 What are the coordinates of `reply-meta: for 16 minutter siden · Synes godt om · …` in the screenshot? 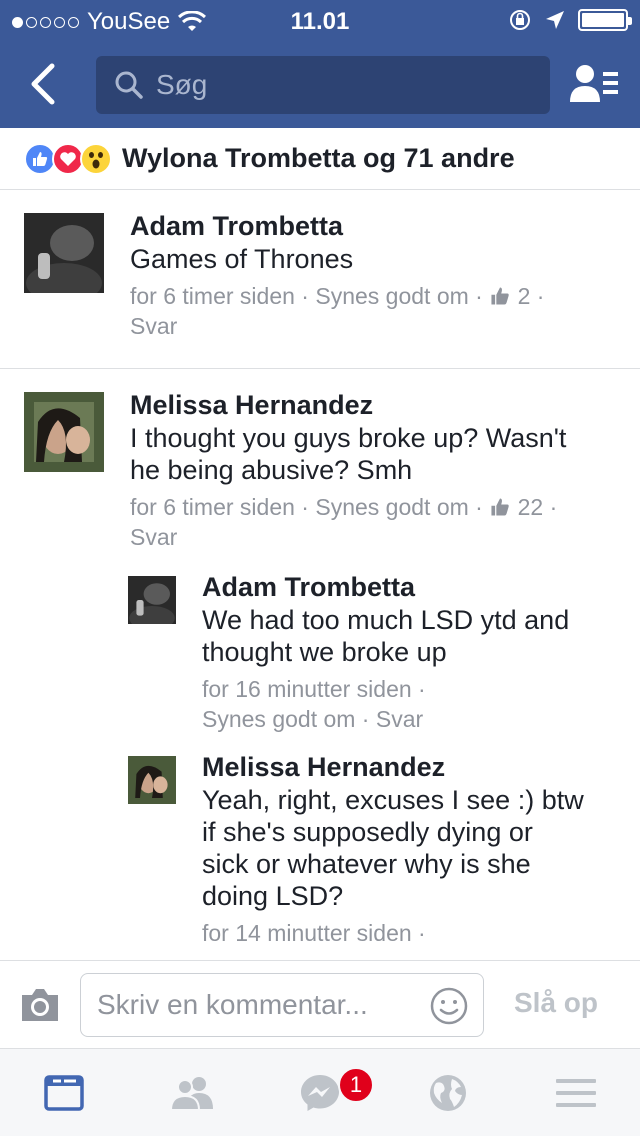 It's located at (314, 704).